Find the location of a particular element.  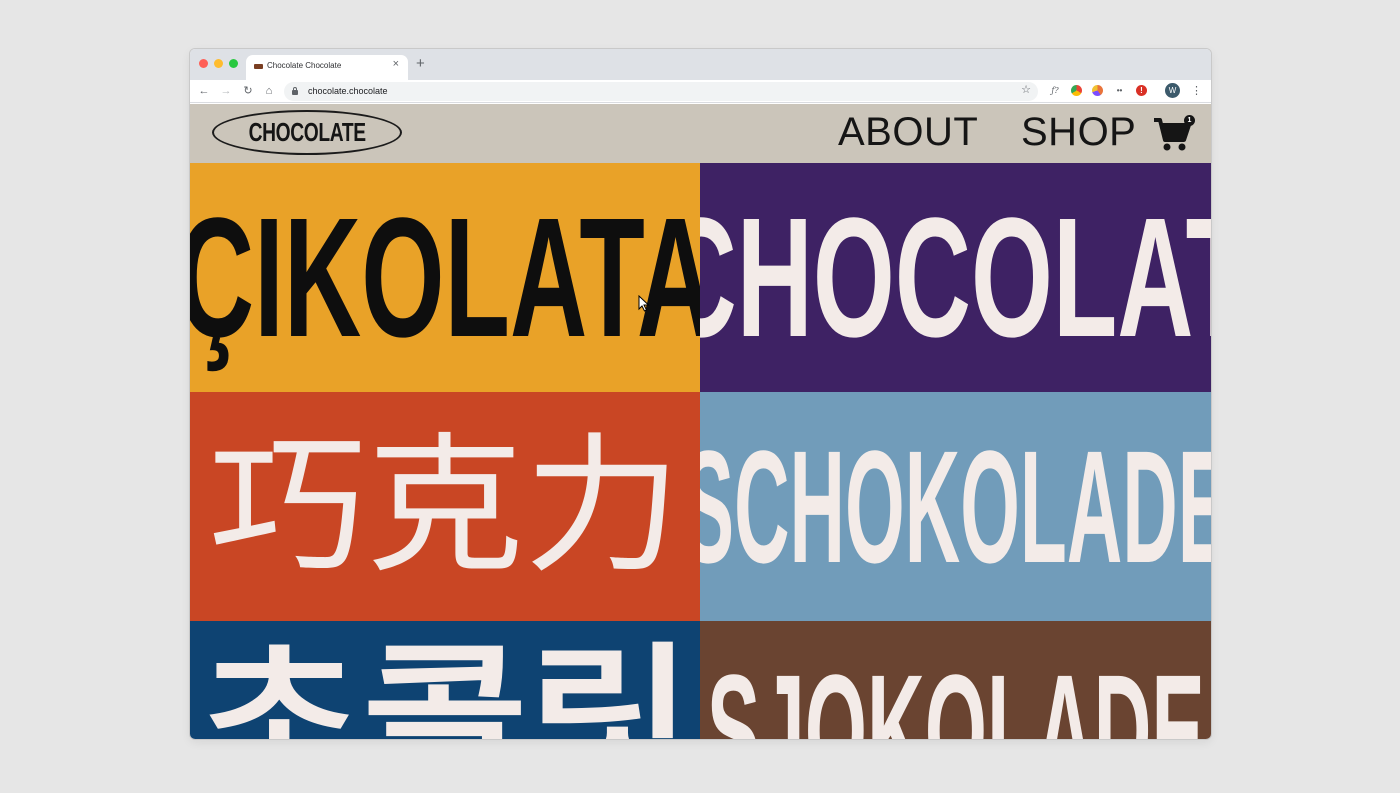

url-text: chocolate.chocolate is located at coordinates (348, 91).